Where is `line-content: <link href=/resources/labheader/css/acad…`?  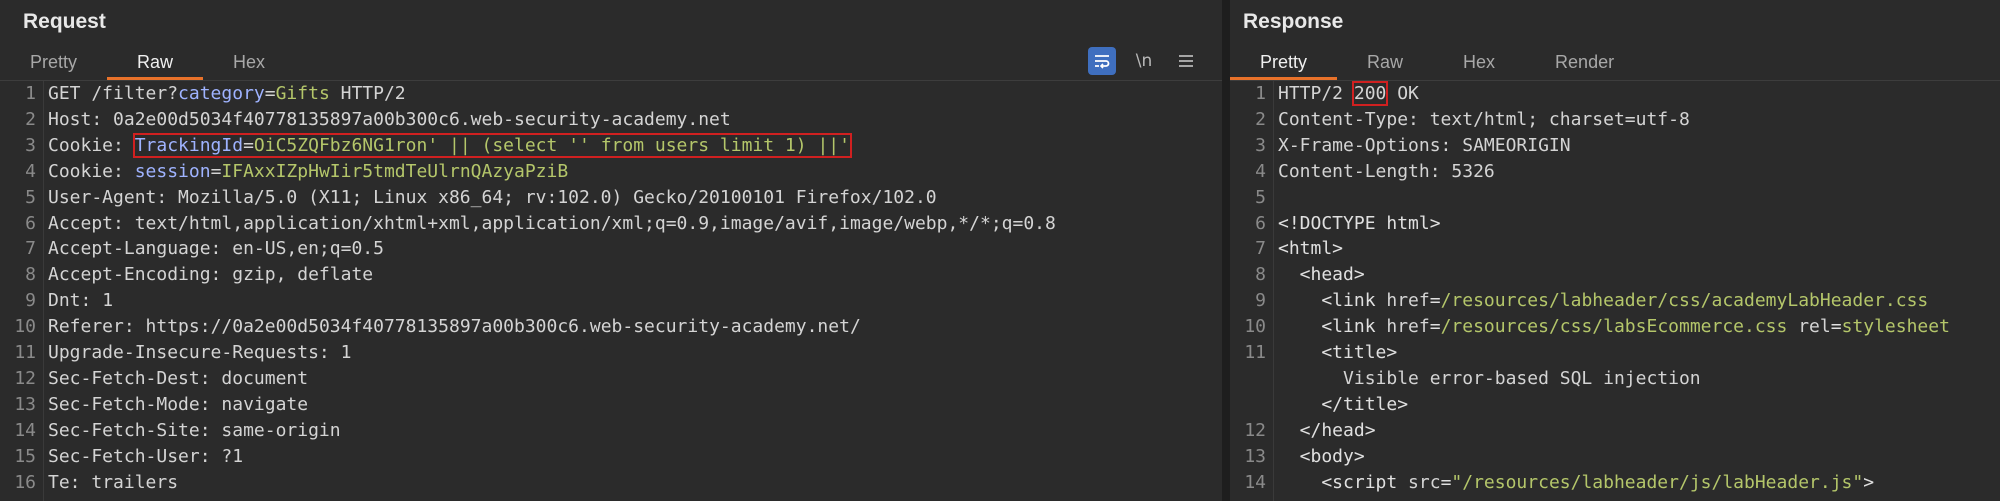
line-content: <link href=/resources/labheader/css/acad… is located at coordinates (1603, 301).